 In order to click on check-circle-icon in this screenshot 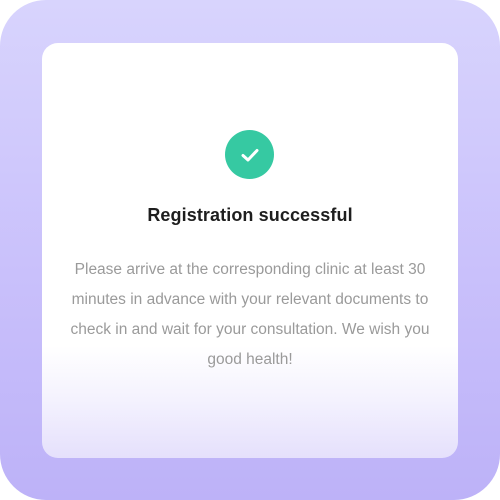, I will do `click(249, 154)`.